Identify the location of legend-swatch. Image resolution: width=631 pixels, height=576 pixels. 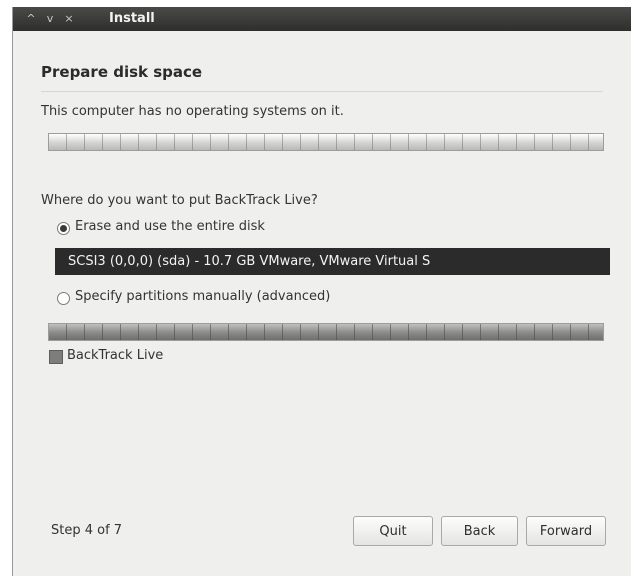
(56, 357).